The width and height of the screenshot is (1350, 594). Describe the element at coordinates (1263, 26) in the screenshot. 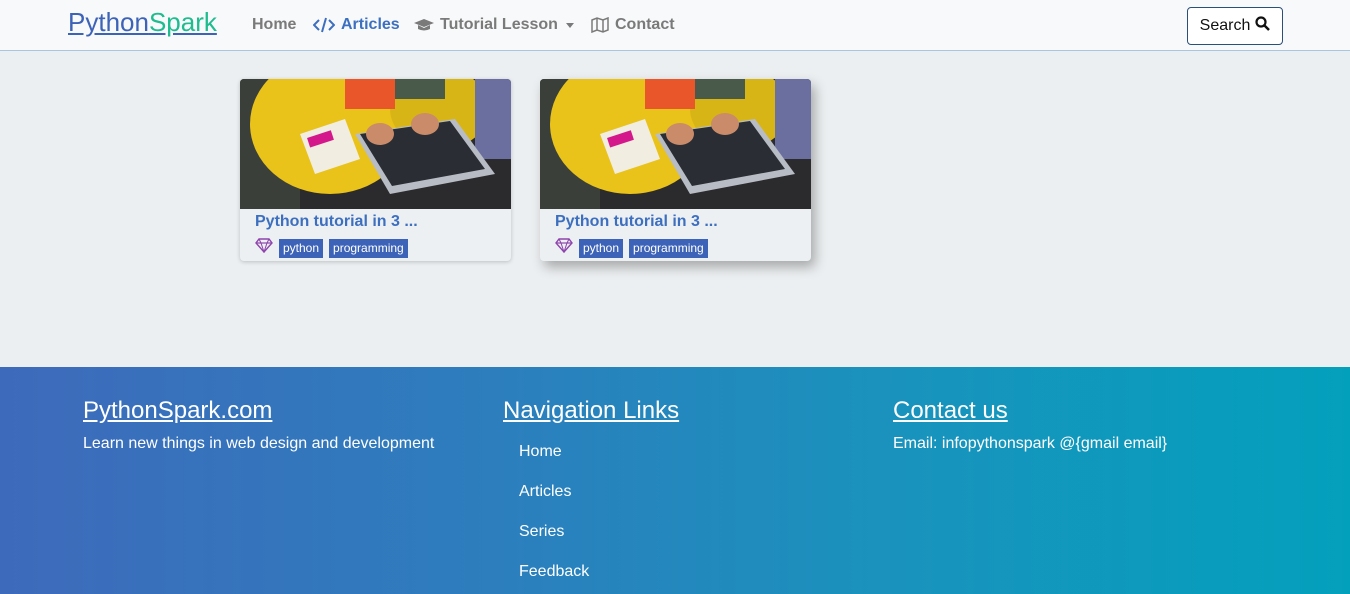

I see `search-icon` at that location.